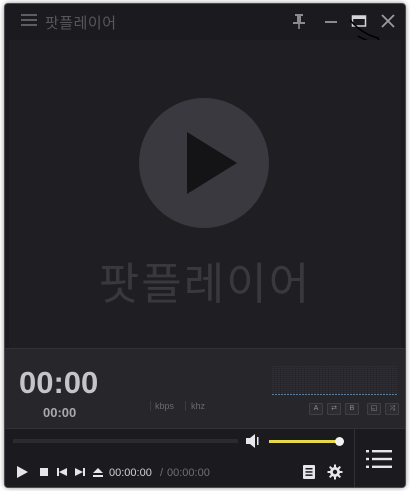 The height and width of the screenshot is (491, 410). I want to click on samplerate-unit: khz, so click(198, 406).